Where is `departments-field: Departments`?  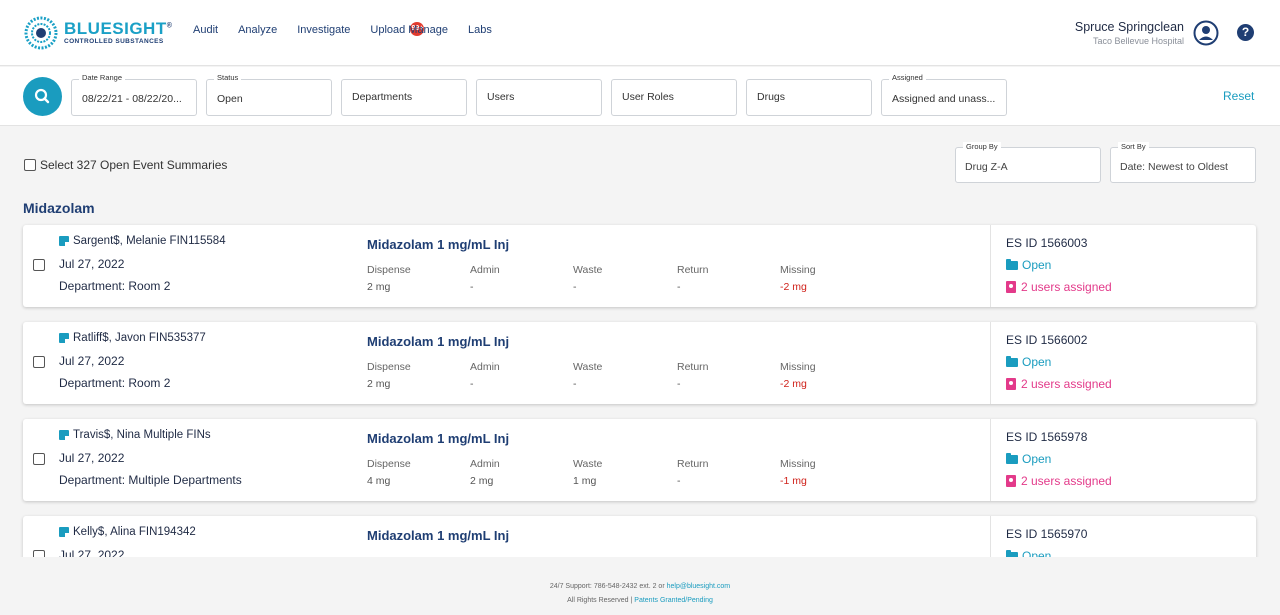
departments-field: Departments is located at coordinates (404, 97).